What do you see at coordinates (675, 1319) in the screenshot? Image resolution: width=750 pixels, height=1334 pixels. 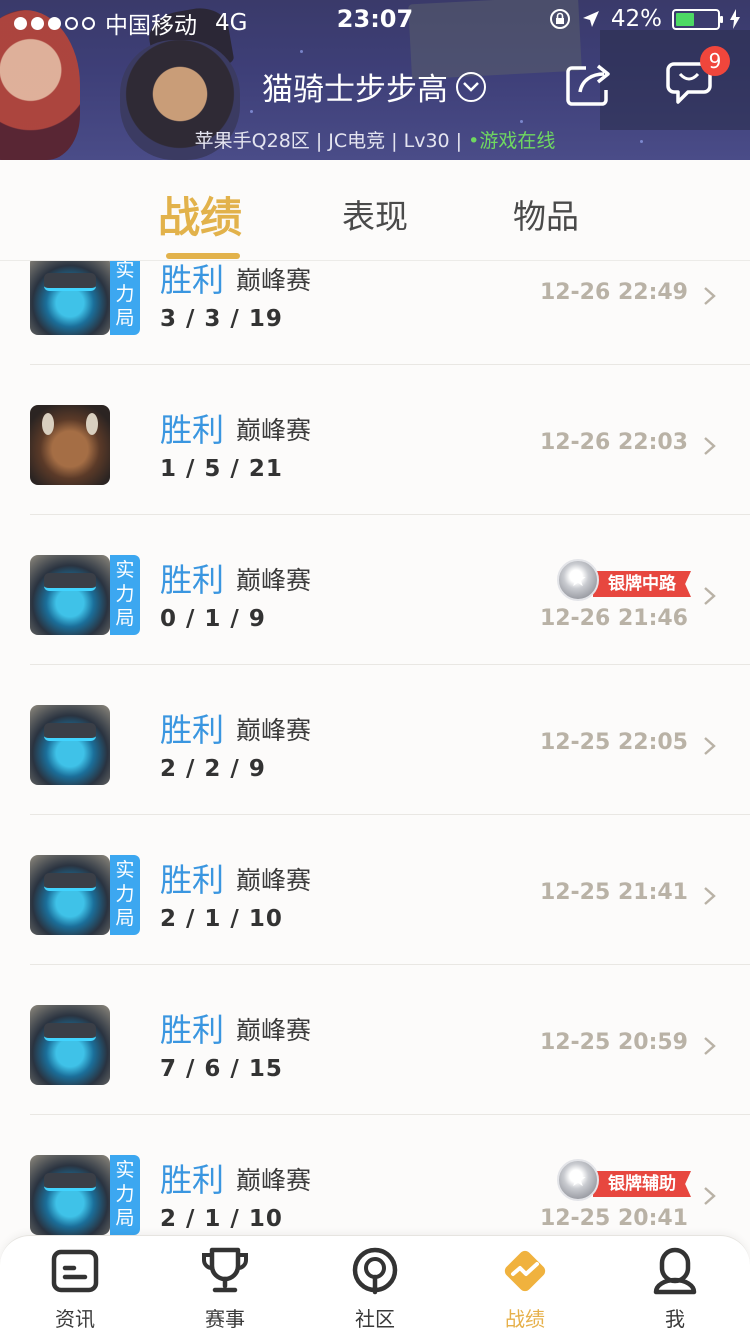 I see `nav-label: 我` at bounding box center [675, 1319].